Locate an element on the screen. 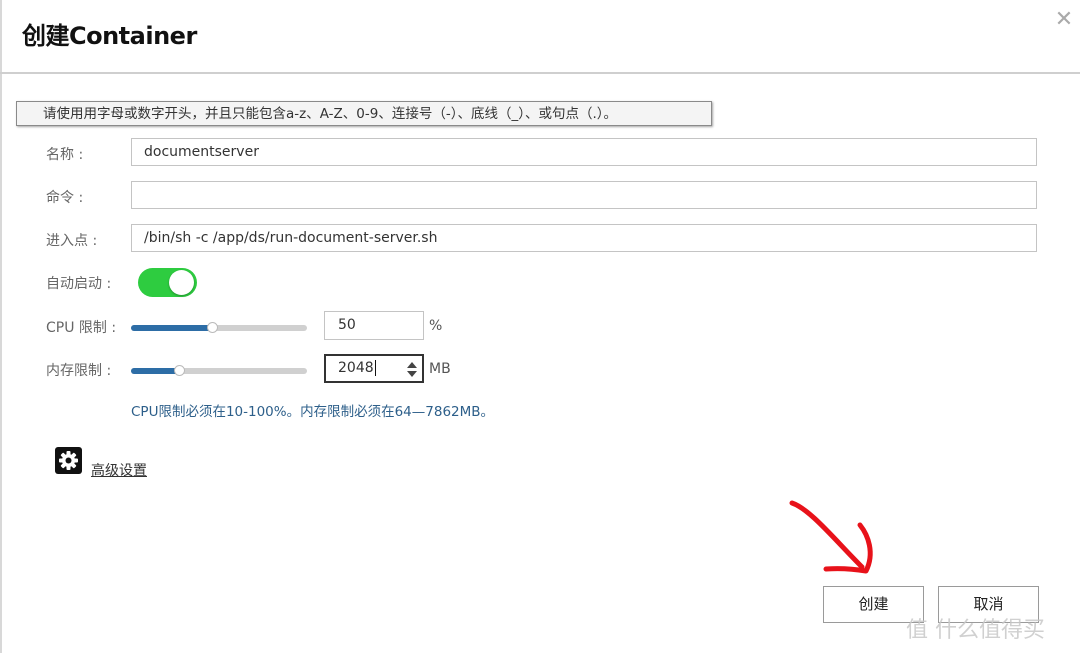 This screenshot has width=1080, height=653. cpu-limit-input: 50 is located at coordinates (374, 325).